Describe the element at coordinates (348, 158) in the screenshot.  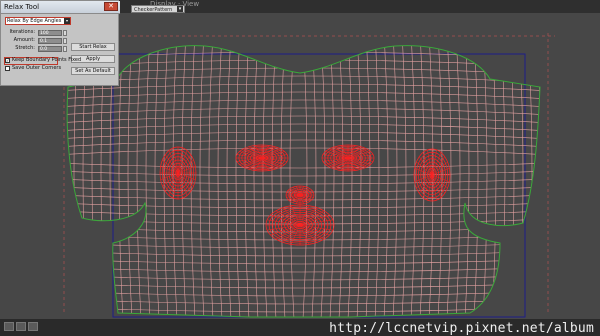
I see `right-eye-region` at that location.